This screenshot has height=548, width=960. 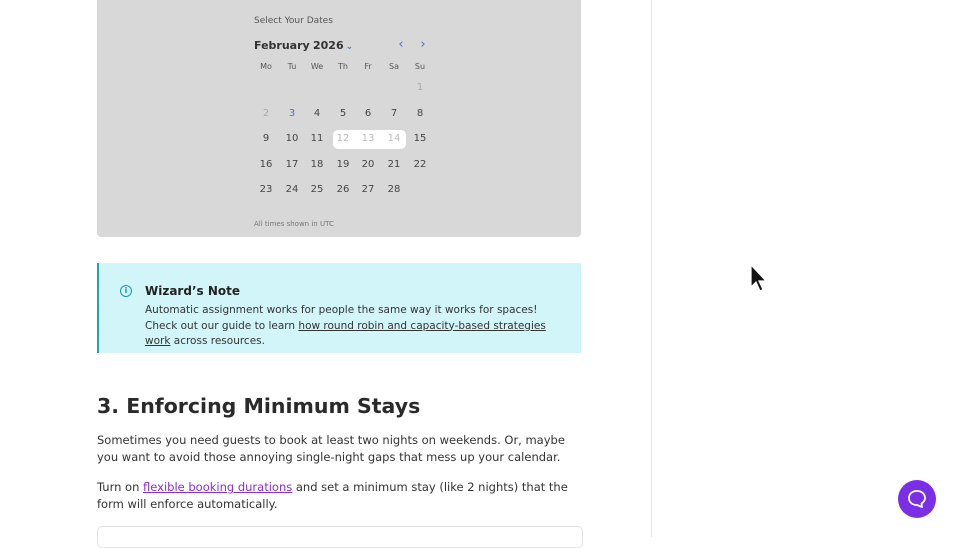 What do you see at coordinates (317, 66) in the screenshot?
I see `weekday-header: We` at bounding box center [317, 66].